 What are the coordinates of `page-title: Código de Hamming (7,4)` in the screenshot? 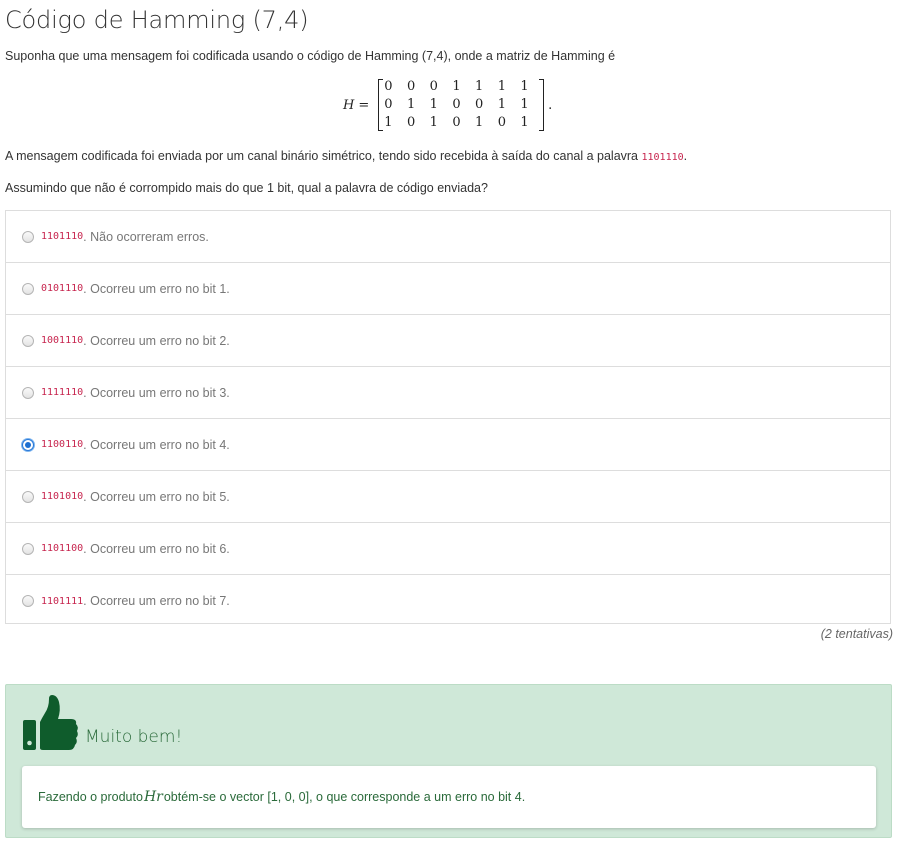 It's located at (157, 20).